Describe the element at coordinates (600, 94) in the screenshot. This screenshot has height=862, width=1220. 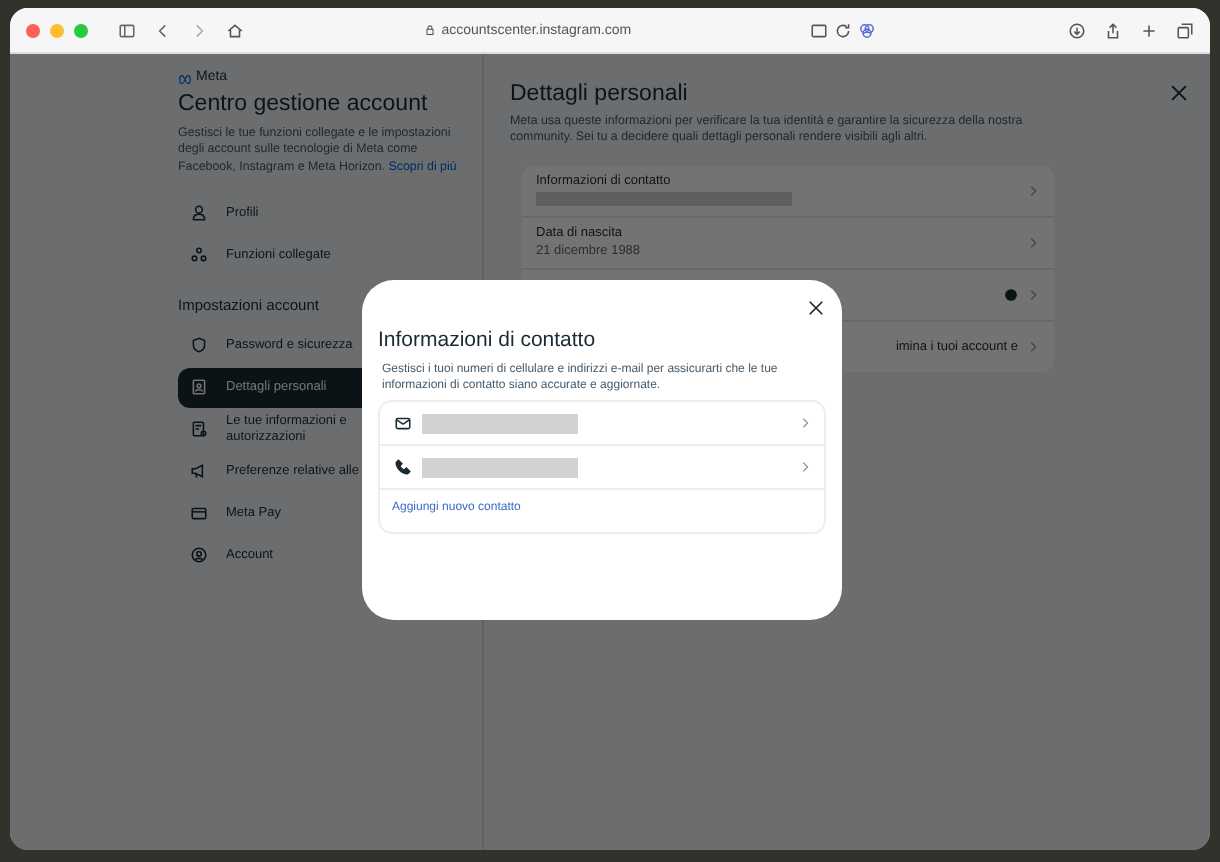
I see `page-title: Dettagli personali` at that location.